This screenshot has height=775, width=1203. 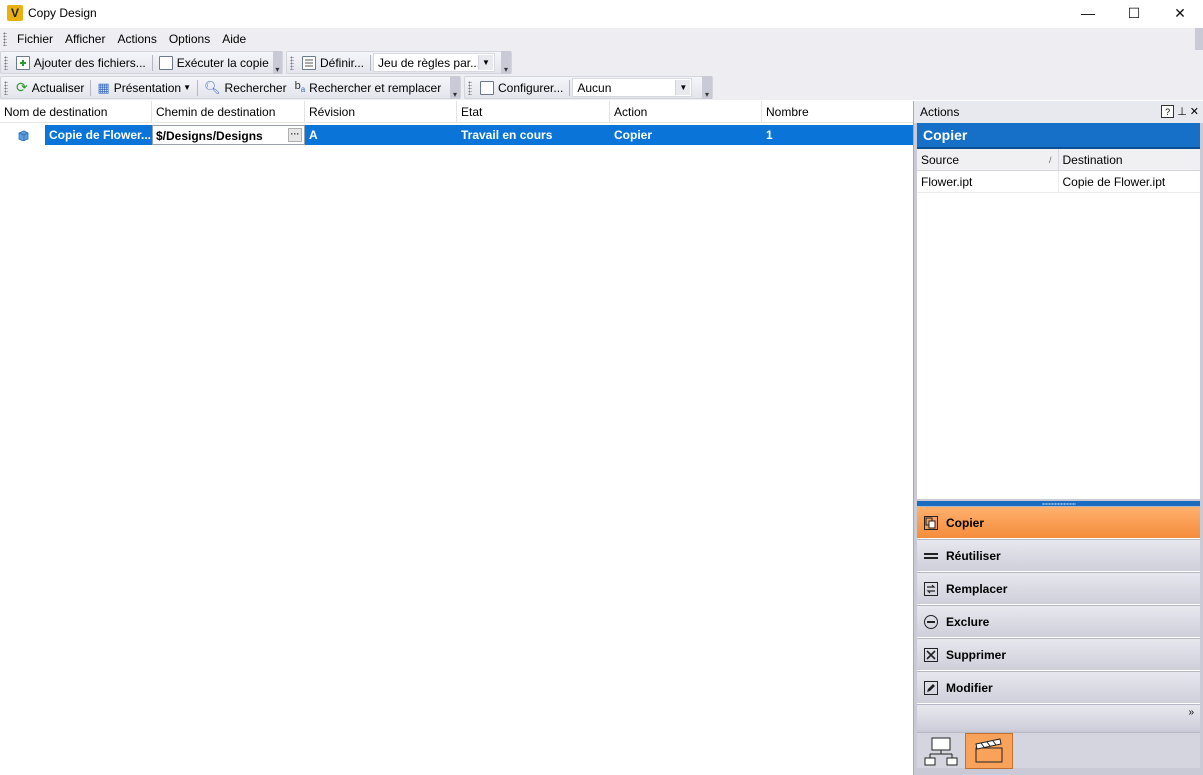 What do you see at coordinates (1058, 555) in the screenshot?
I see `action-reuse-button: Réutiliser` at bounding box center [1058, 555].